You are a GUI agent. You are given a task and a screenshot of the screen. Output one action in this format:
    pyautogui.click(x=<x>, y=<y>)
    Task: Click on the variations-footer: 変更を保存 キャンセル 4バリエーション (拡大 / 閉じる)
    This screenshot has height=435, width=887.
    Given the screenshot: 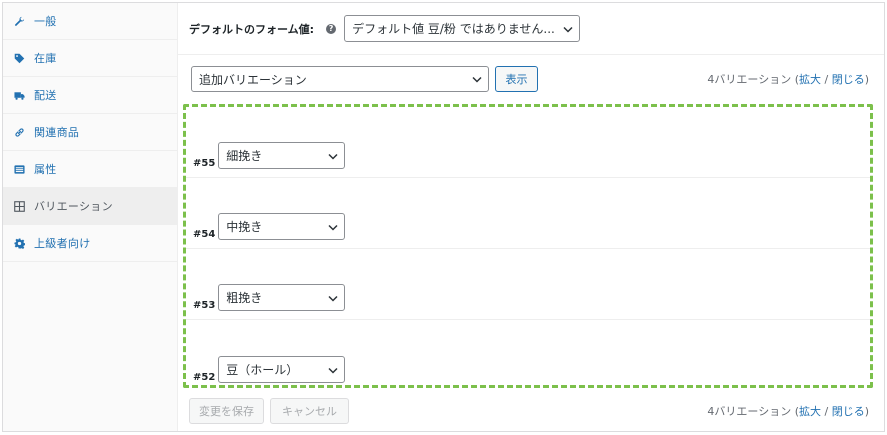 What is the action you would take?
    pyautogui.click(x=531, y=411)
    